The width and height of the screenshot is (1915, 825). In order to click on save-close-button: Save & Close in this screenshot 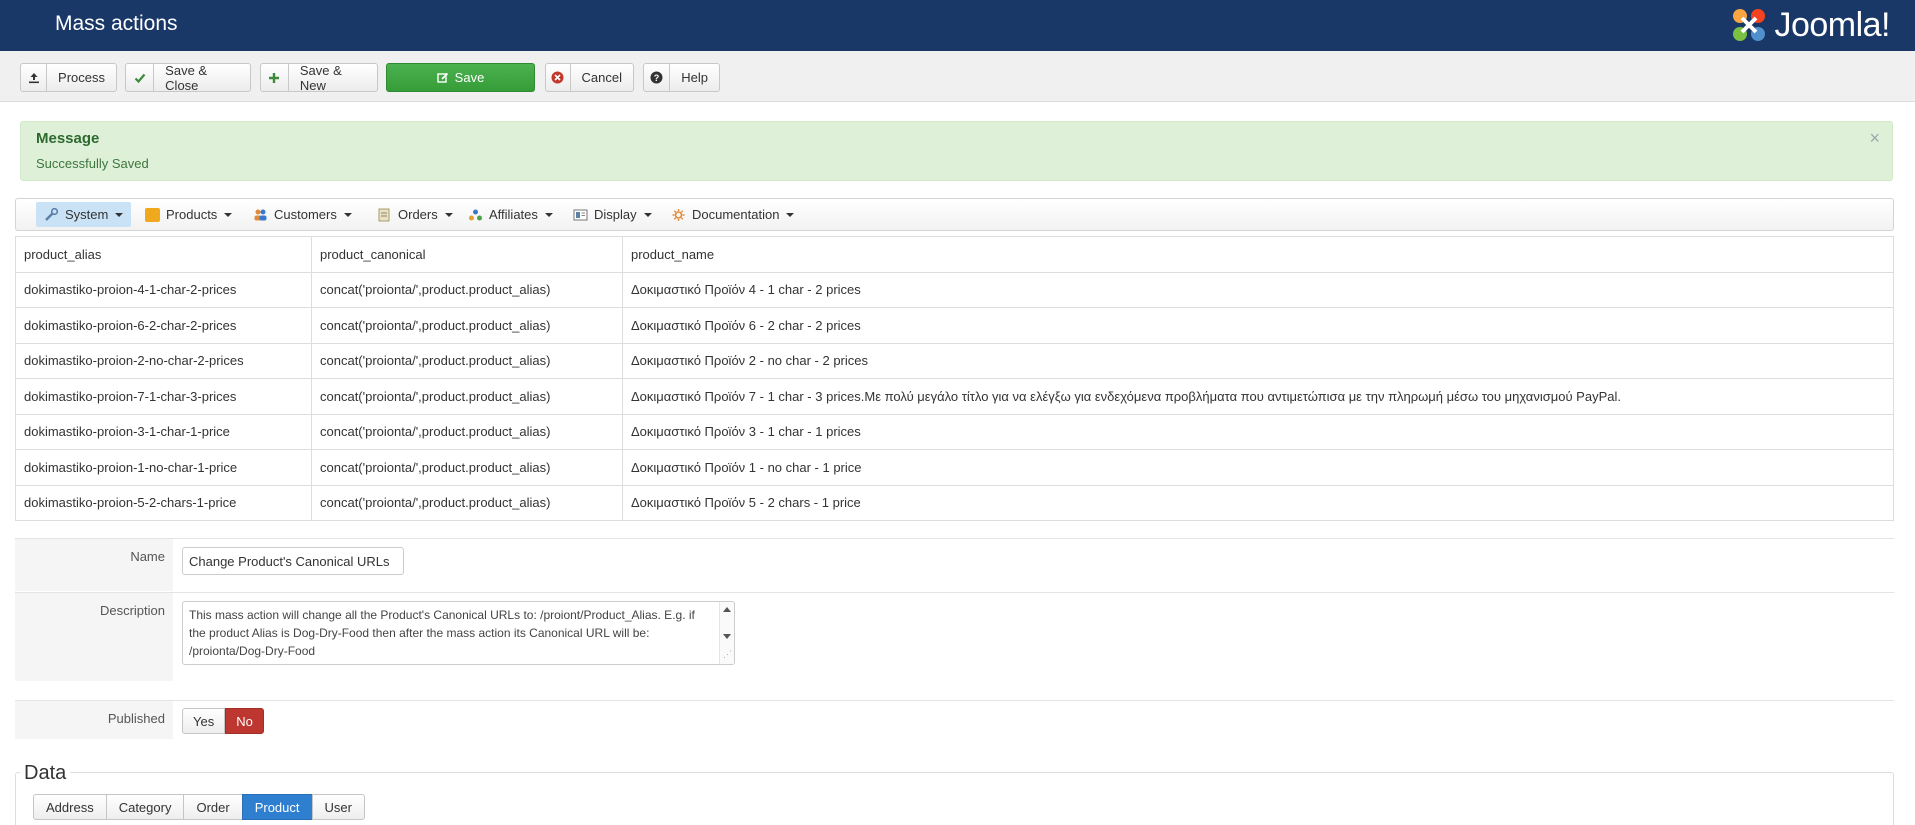, I will do `click(188, 77)`.